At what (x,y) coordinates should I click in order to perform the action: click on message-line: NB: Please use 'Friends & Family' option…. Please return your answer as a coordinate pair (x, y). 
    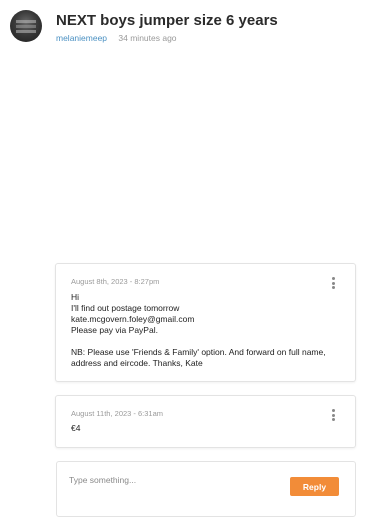
    Looking at the image, I should click on (198, 352).